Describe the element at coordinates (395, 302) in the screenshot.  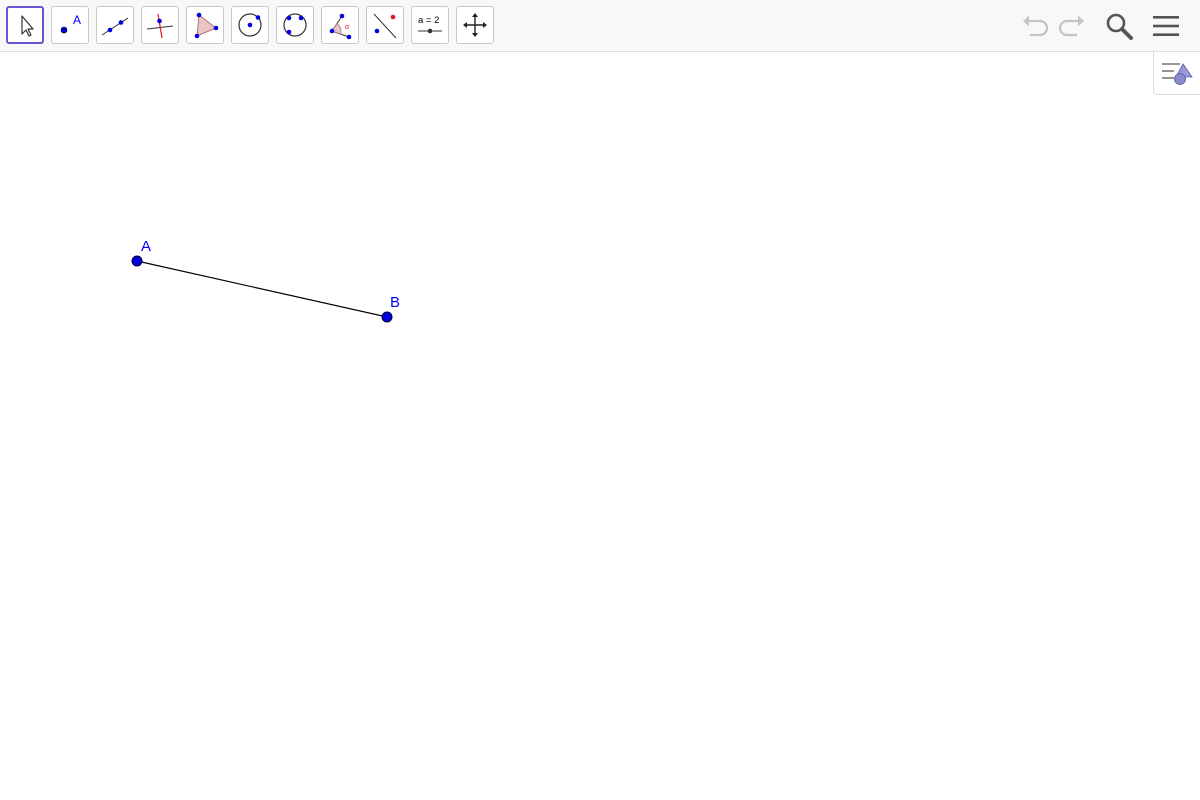
I see `point-label-b: B` at that location.